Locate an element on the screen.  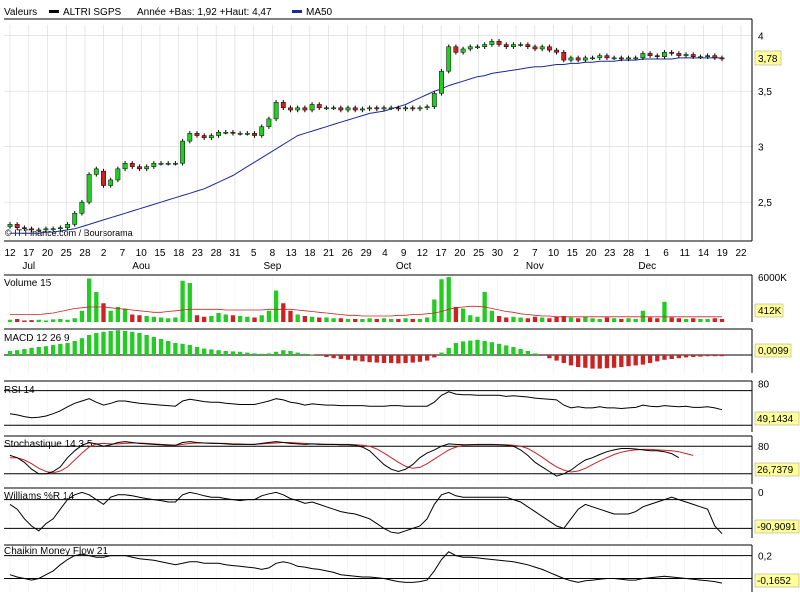
price-tick-label: 4 is located at coordinates (761, 37).